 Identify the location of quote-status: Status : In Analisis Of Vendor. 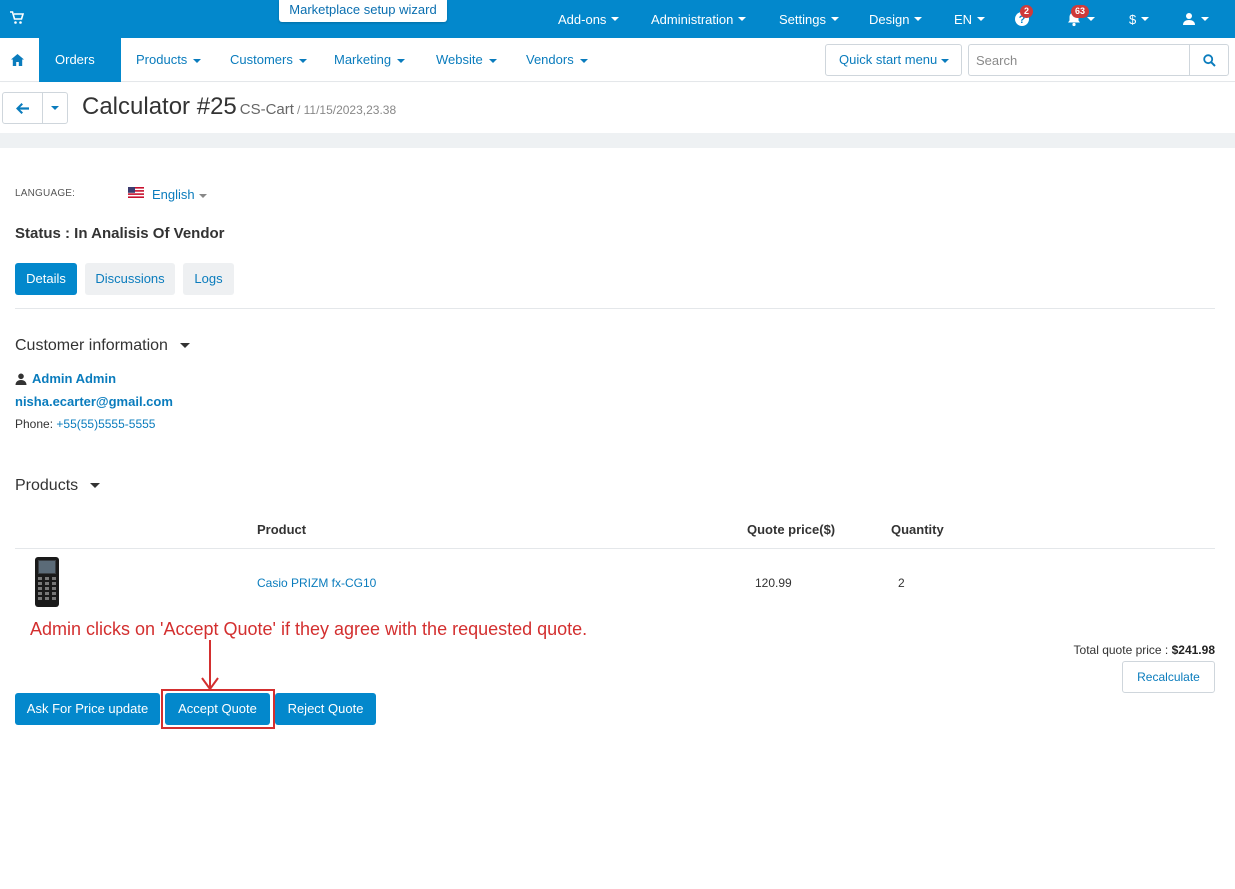
(120, 233).